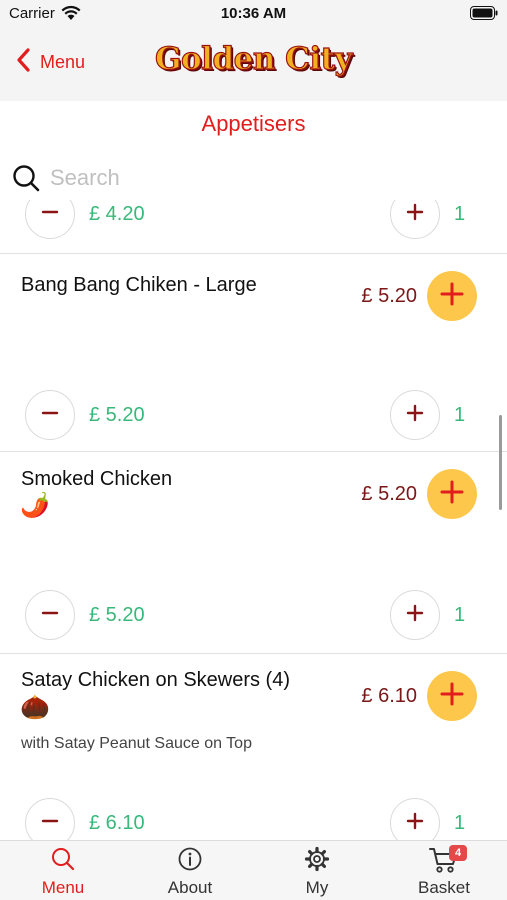  What do you see at coordinates (35, 707) in the screenshot?
I see `nut-icon: 🌰` at bounding box center [35, 707].